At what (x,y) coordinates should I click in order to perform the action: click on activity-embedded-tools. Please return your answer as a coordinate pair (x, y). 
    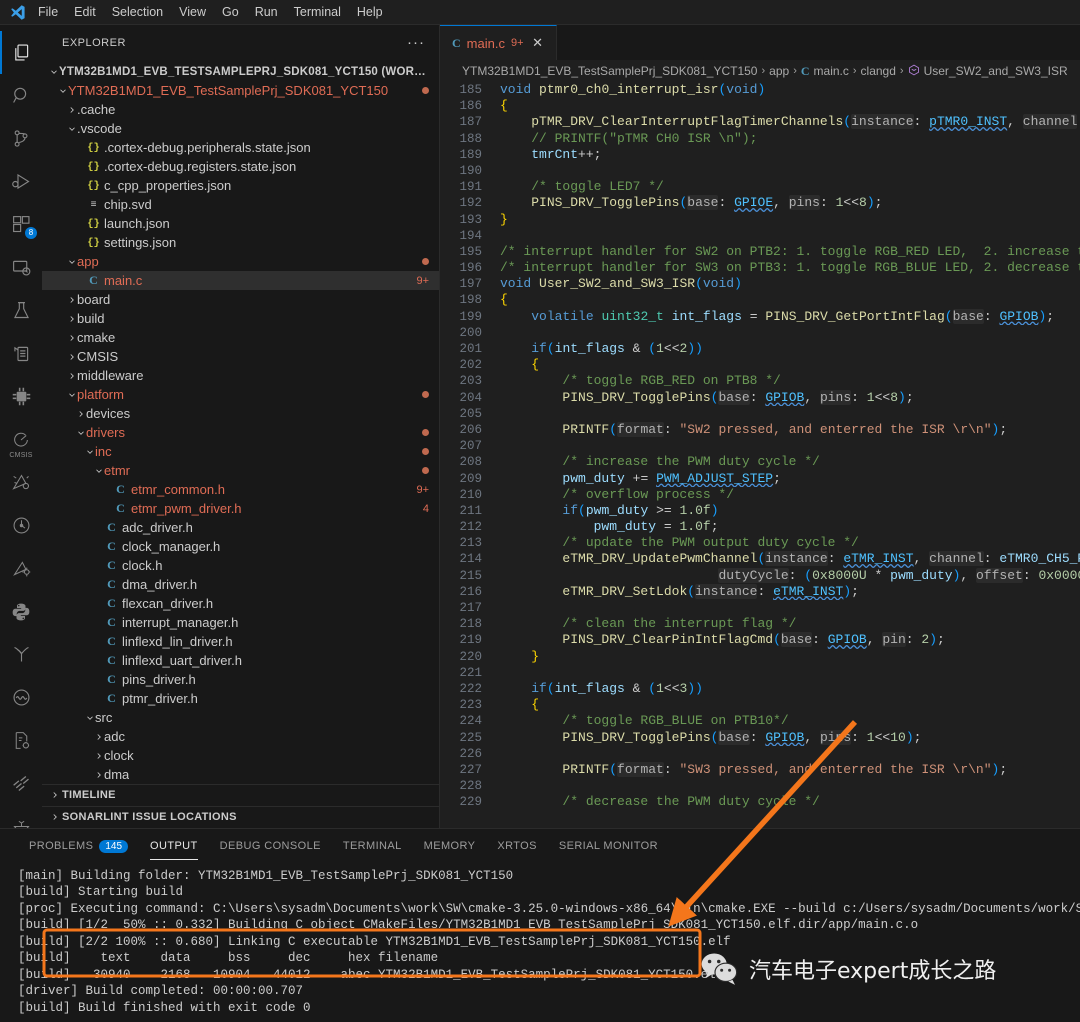
    Looking at the image, I should click on (21, 396).